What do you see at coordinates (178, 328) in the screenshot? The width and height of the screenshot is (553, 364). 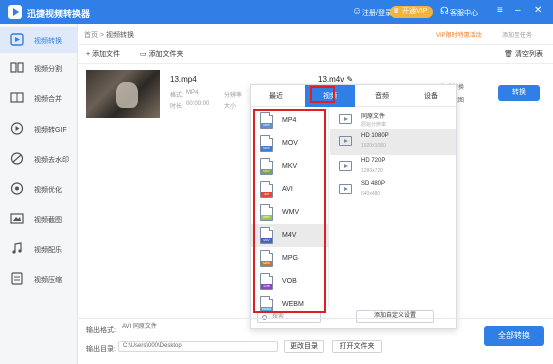 I see `output-format-field: AVI 同原文件` at bounding box center [178, 328].